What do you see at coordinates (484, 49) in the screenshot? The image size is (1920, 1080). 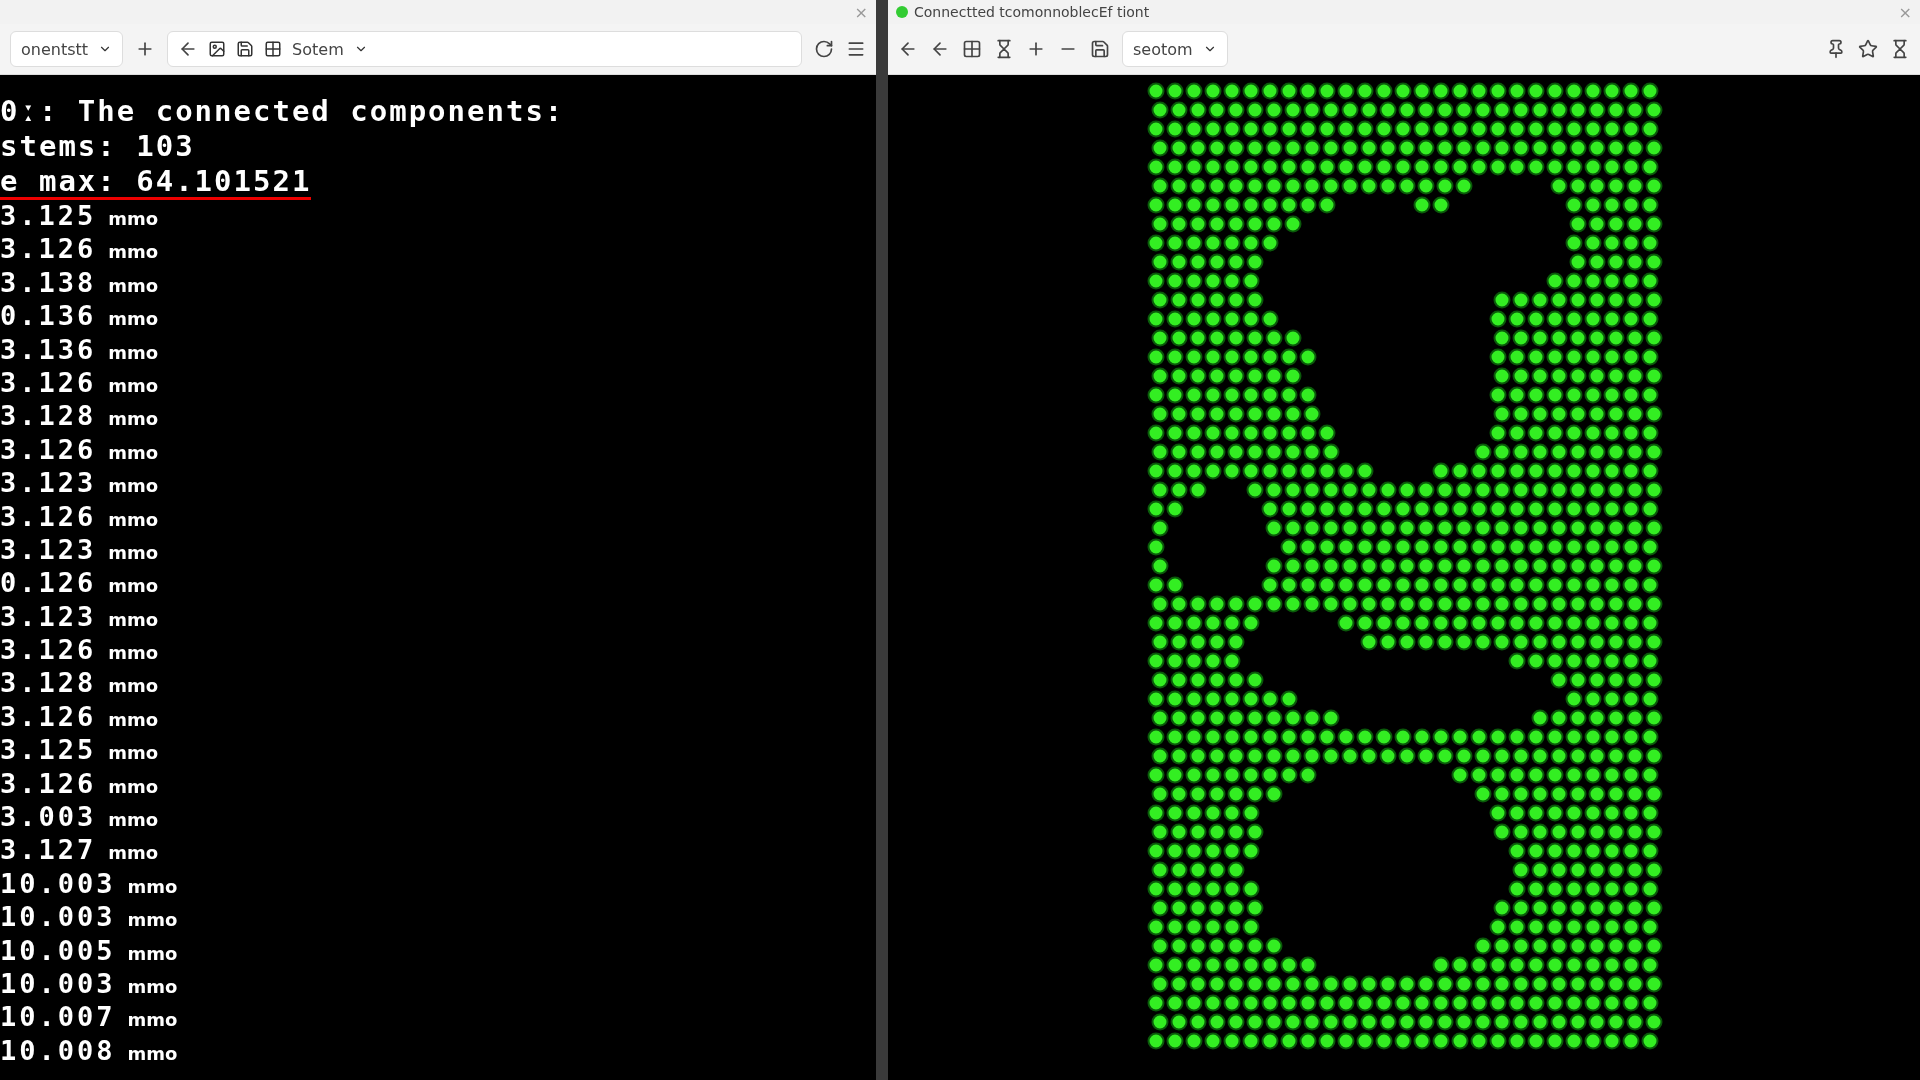 I see `address-bar: Sotem` at bounding box center [484, 49].